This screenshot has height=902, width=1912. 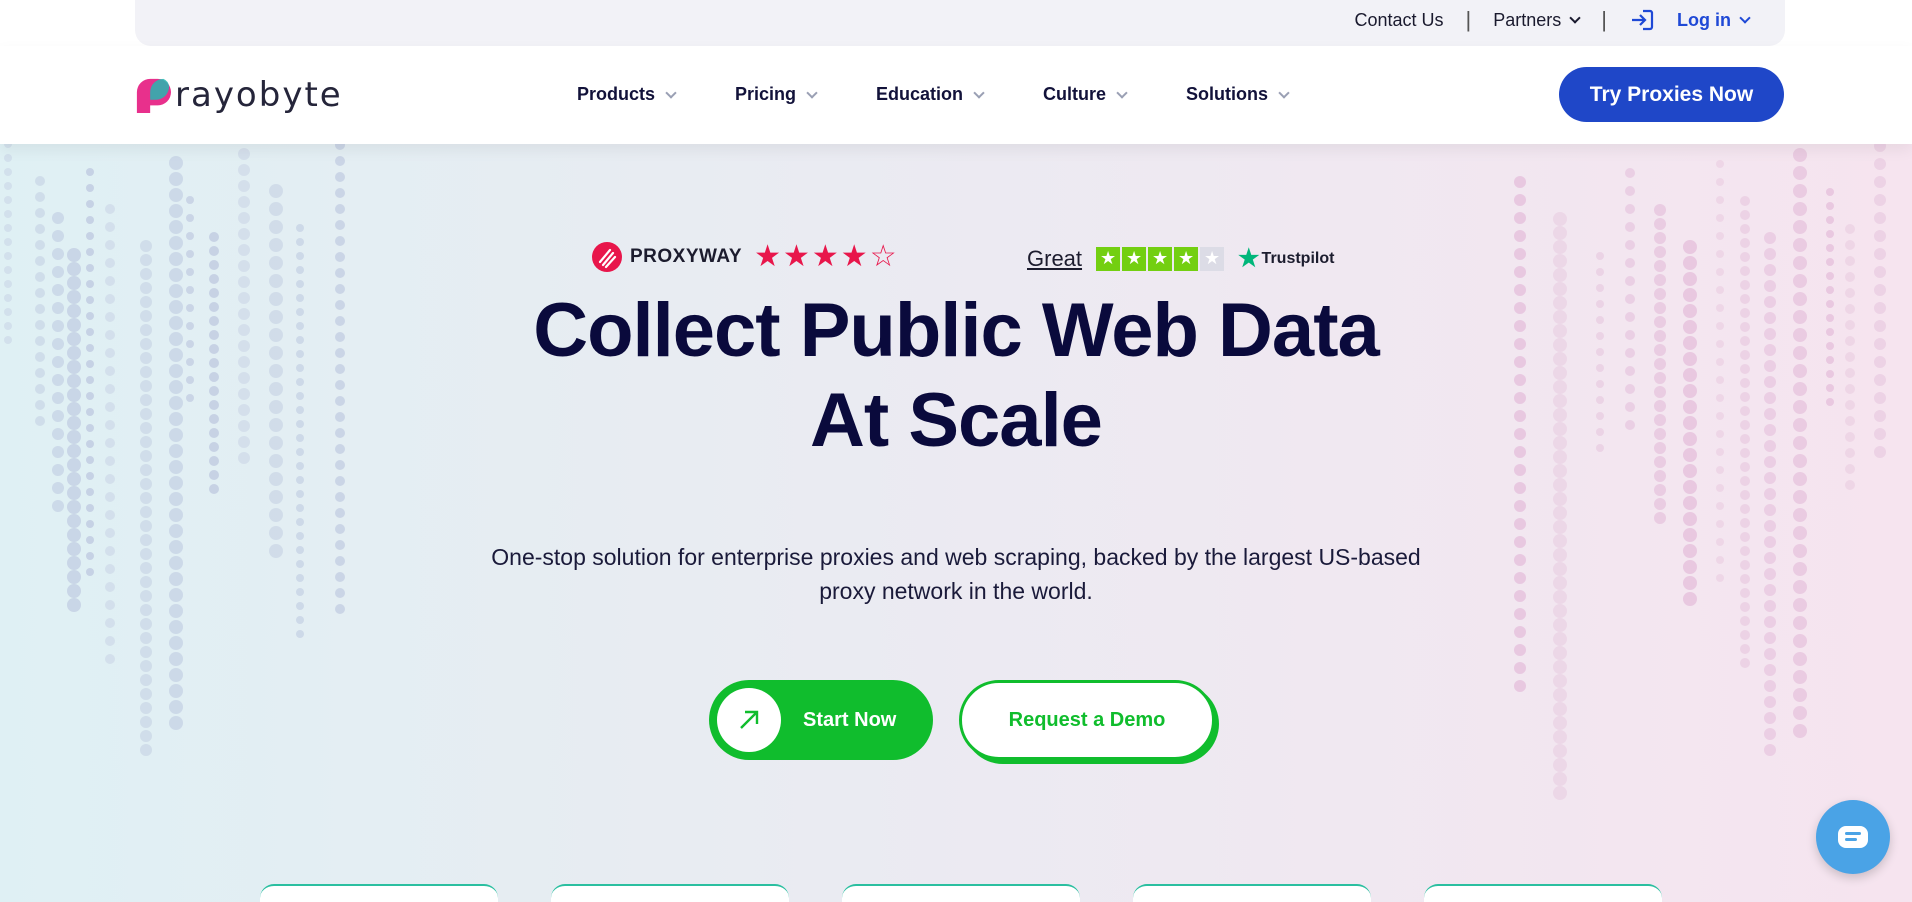 I want to click on chat-icon, so click(x=1853, y=837).